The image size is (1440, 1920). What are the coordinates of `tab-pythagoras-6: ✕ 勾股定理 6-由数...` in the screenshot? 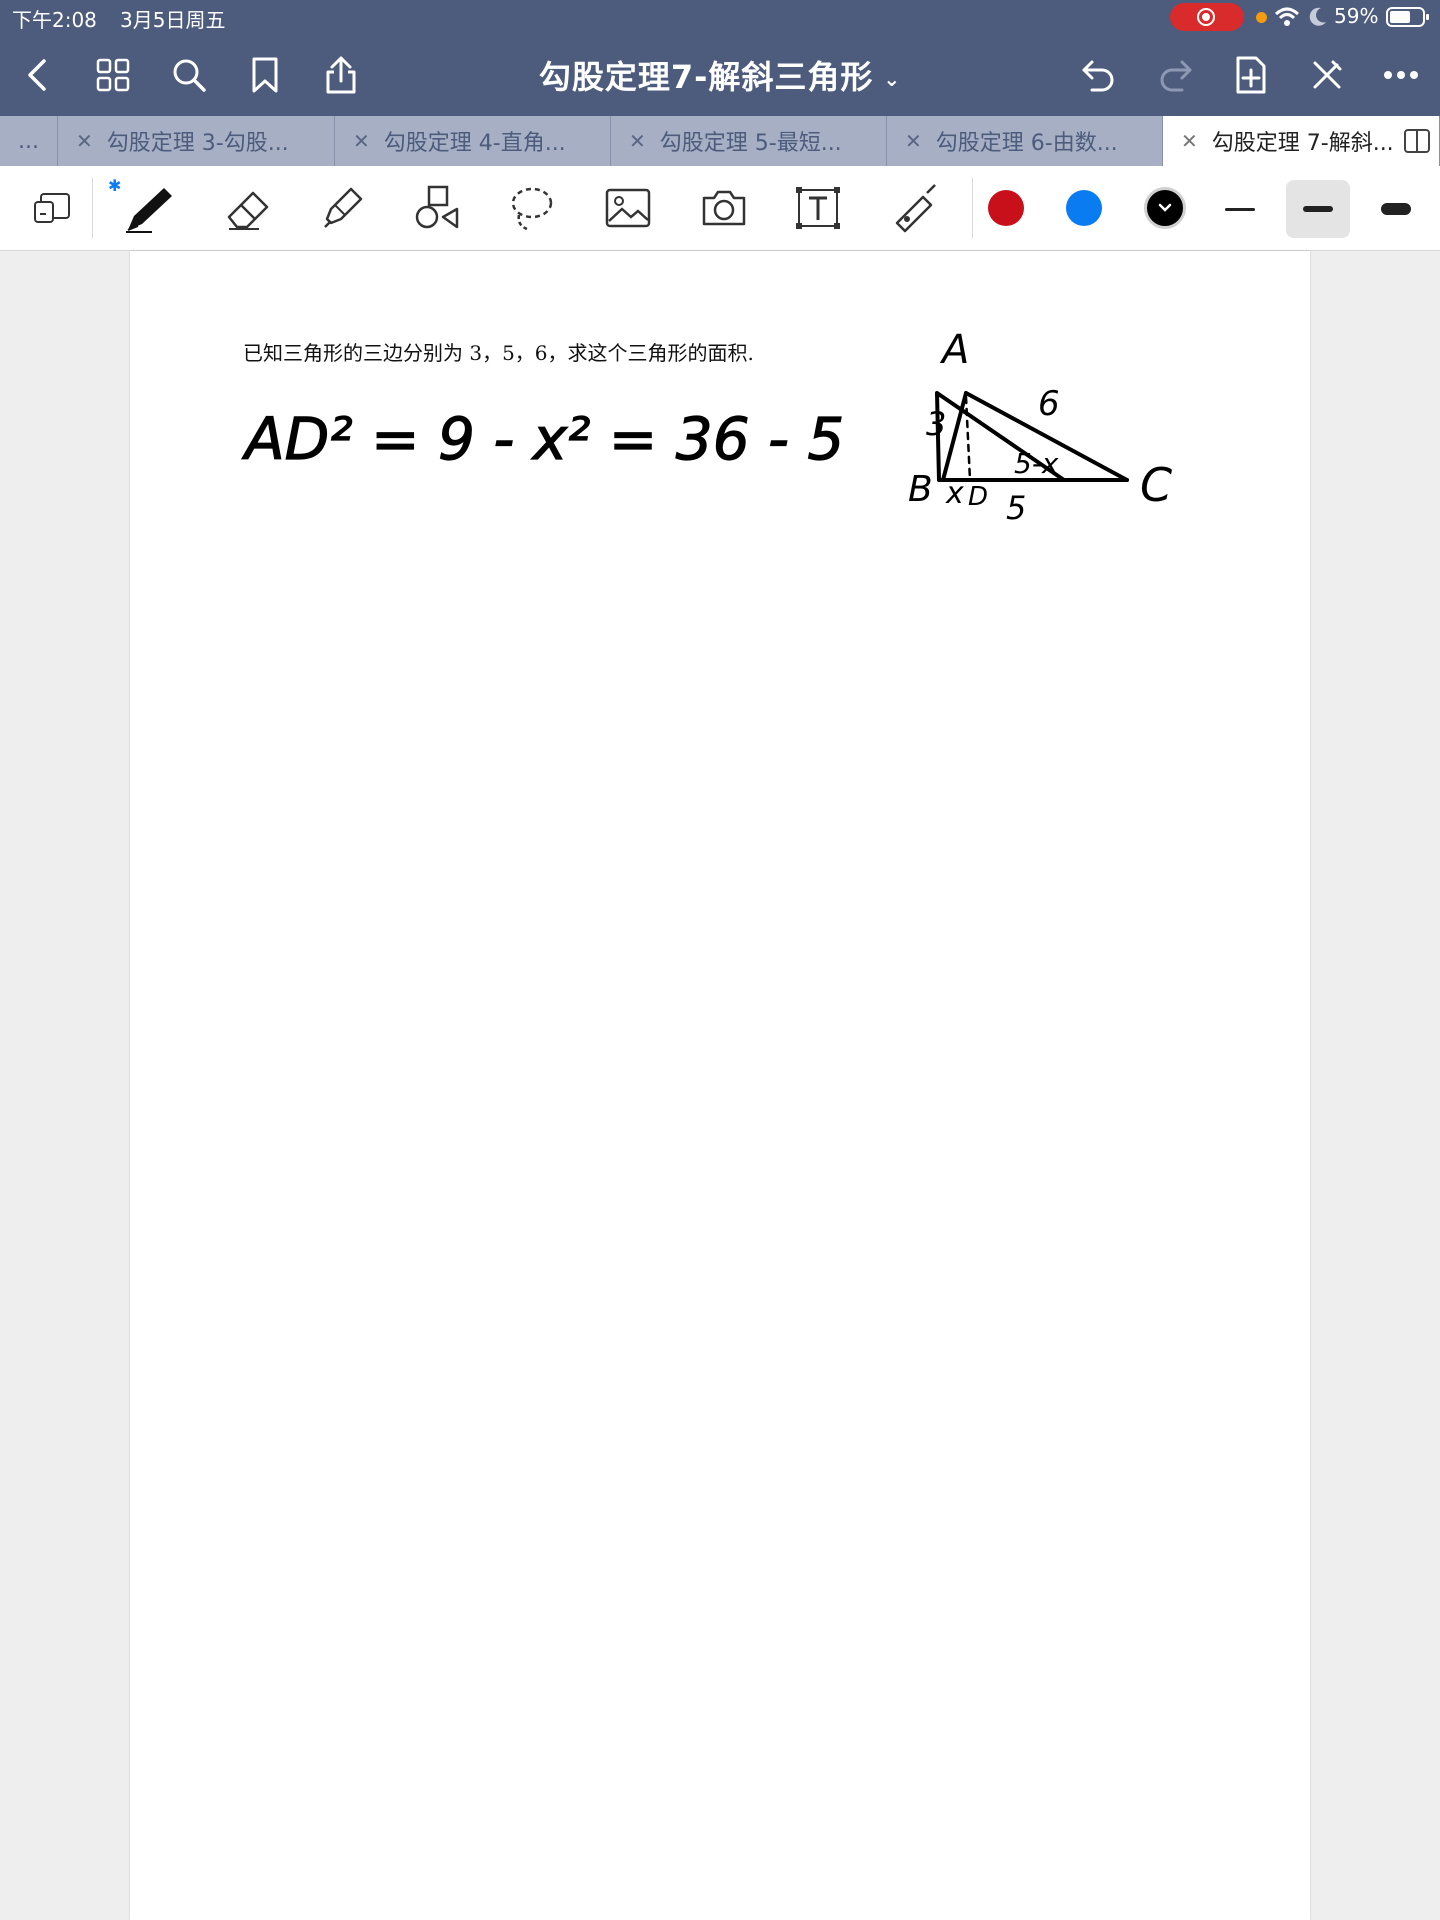 It's located at (1025, 141).